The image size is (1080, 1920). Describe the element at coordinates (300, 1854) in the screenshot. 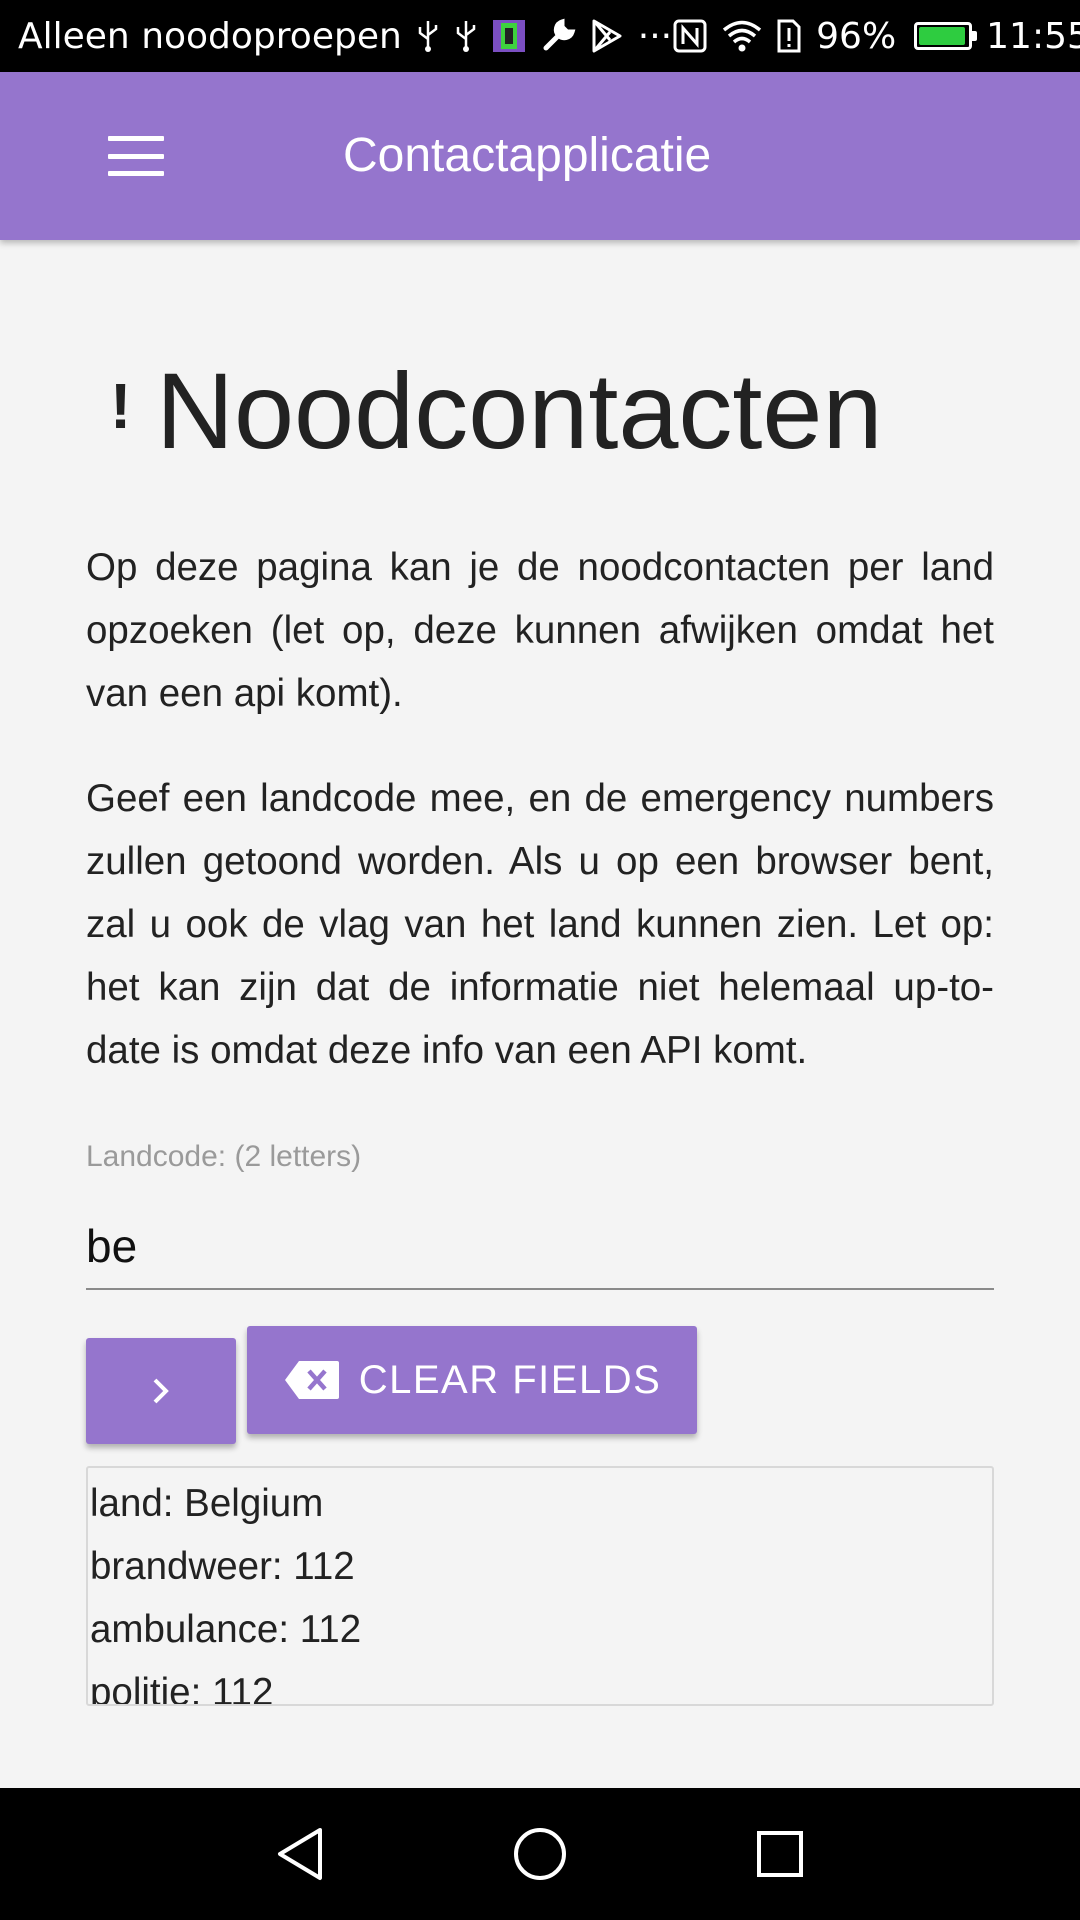

I see `back-triangle-icon` at that location.